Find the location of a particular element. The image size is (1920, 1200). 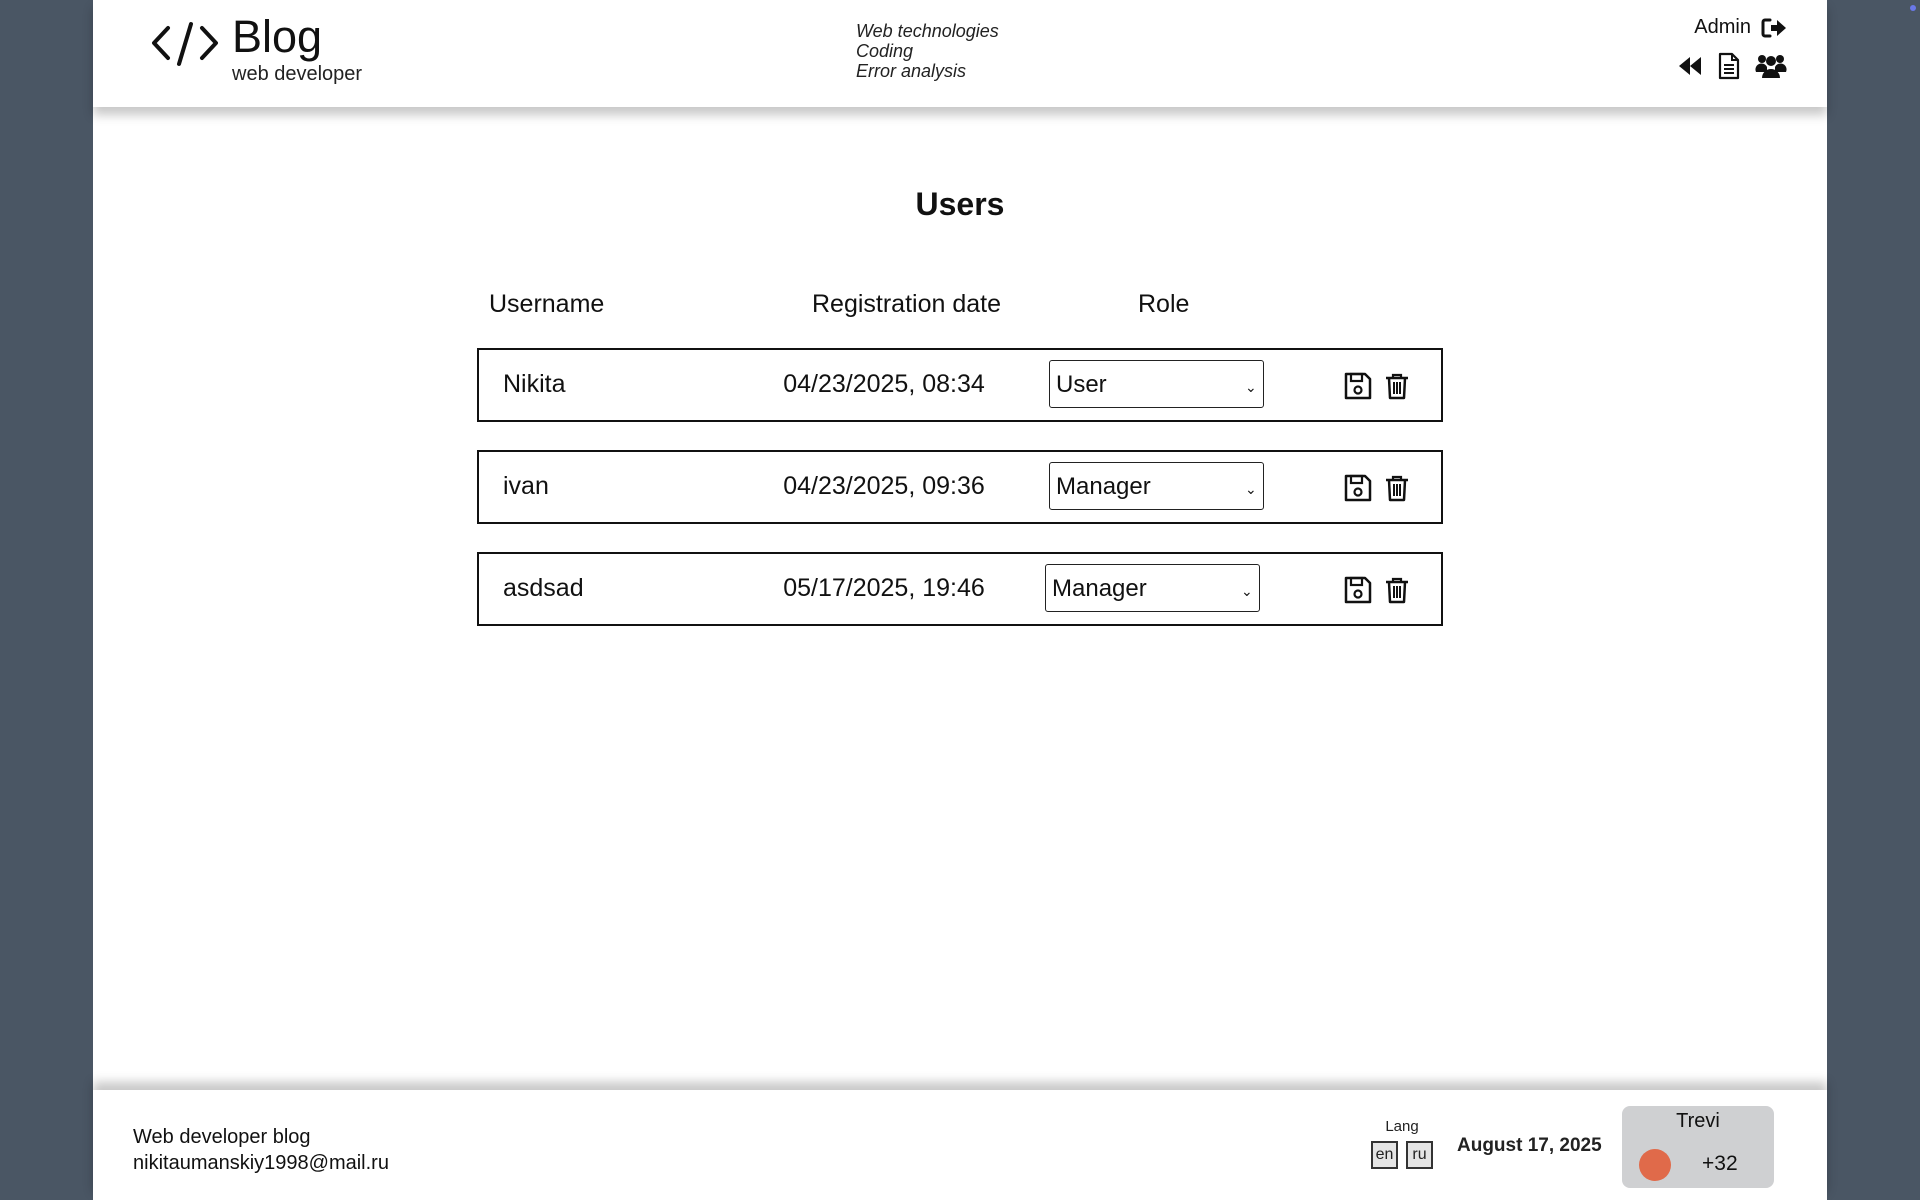

row-username: Nikita is located at coordinates (534, 384).